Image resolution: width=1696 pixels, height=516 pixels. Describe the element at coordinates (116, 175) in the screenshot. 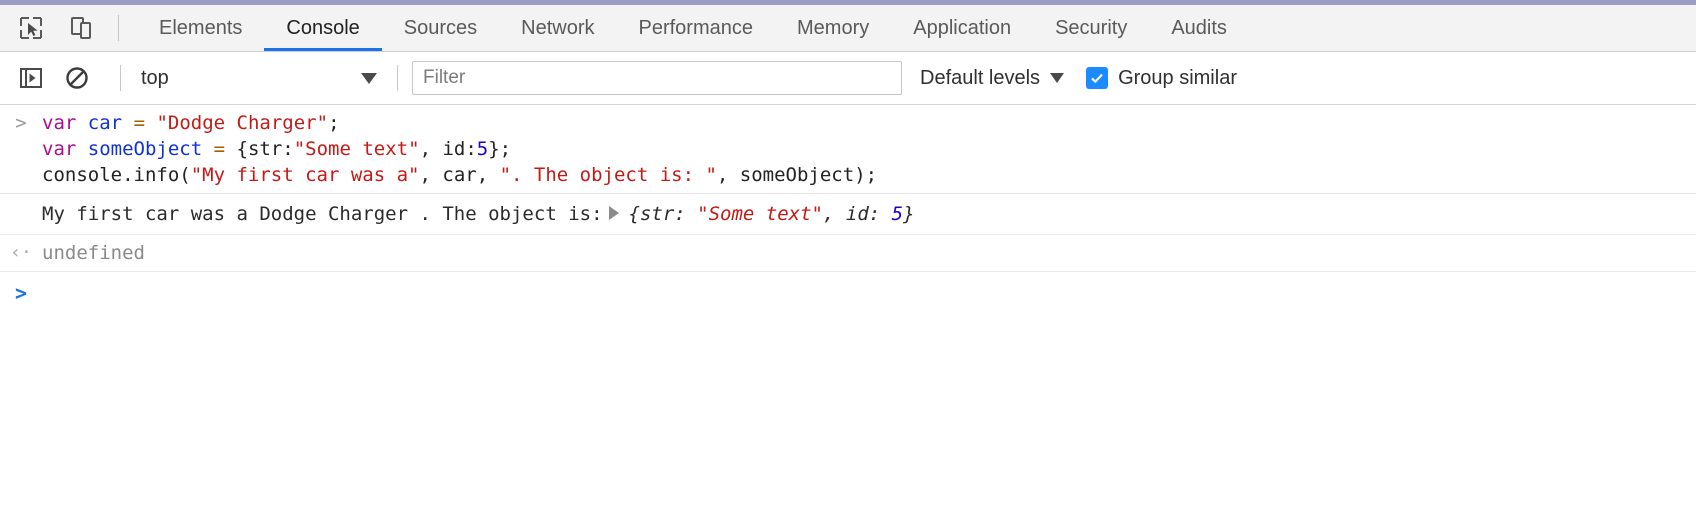

I see `console-info-call: console.info(` at that location.